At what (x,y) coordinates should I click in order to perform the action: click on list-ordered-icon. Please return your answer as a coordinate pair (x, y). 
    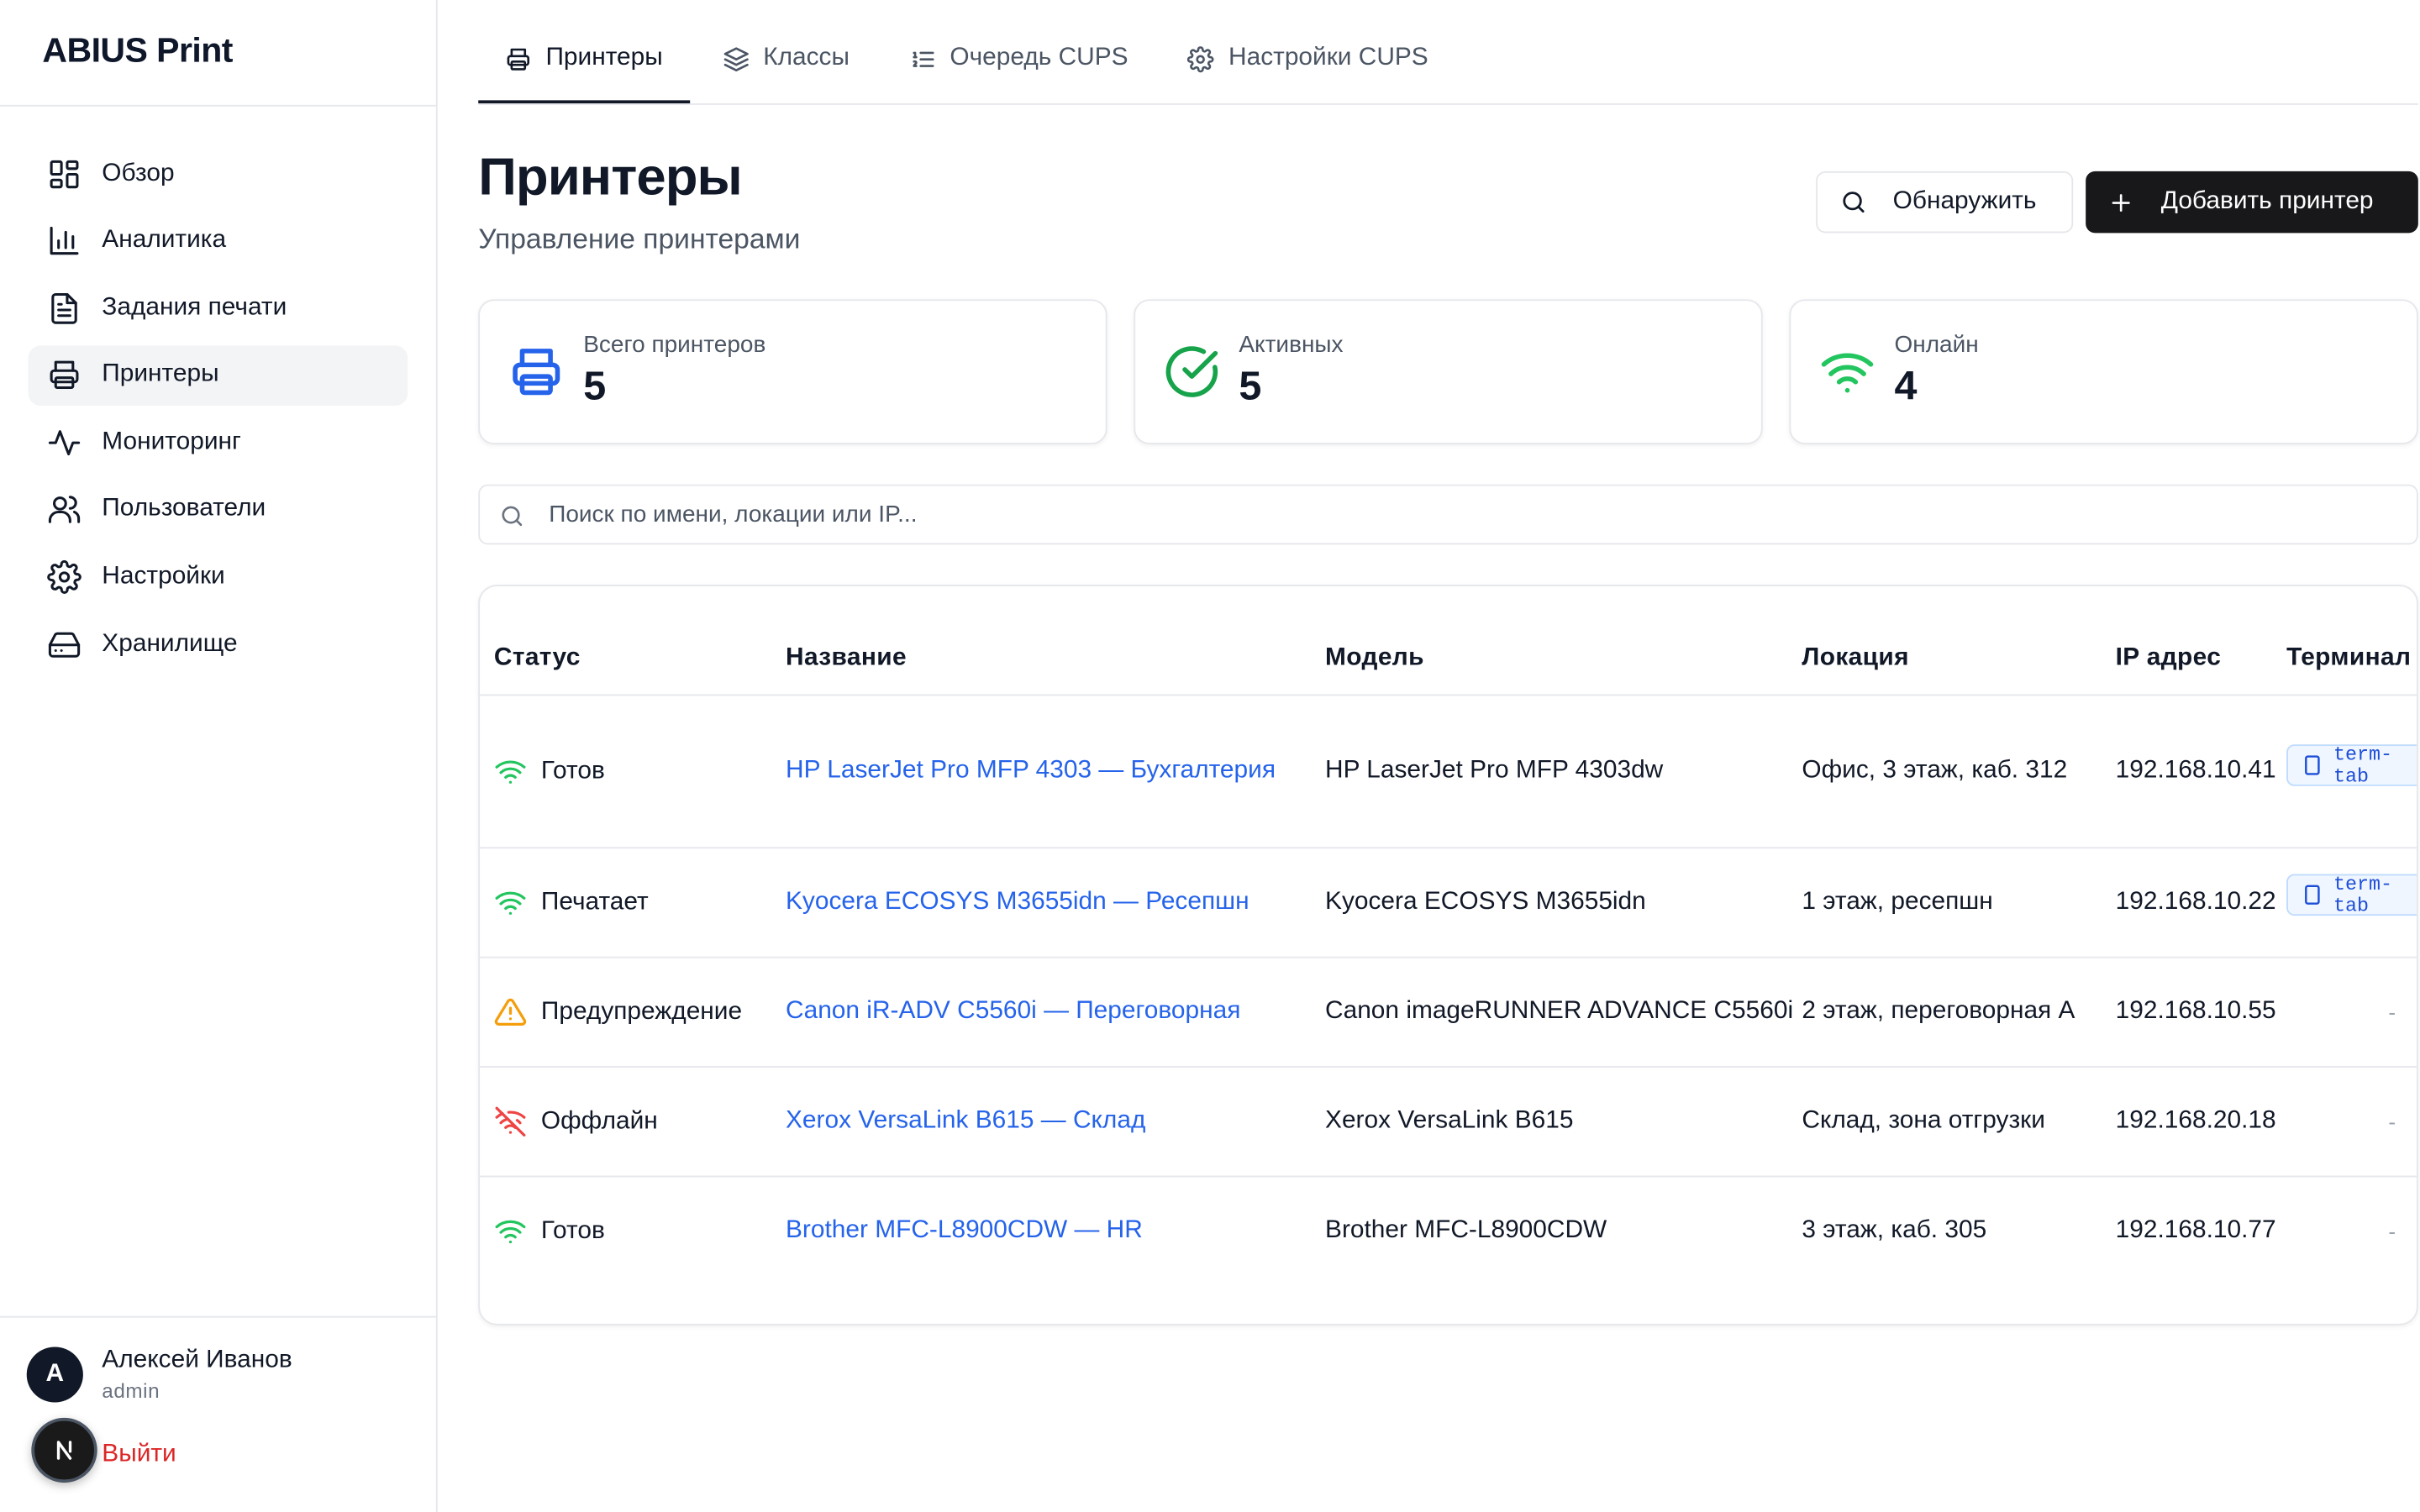
    Looking at the image, I should click on (923, 58).